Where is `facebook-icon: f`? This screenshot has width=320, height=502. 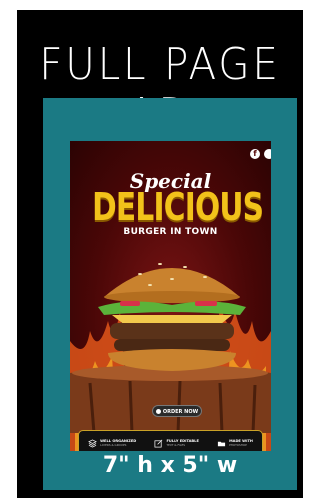
facebook-icon: f is located at coordinates (255, 154).